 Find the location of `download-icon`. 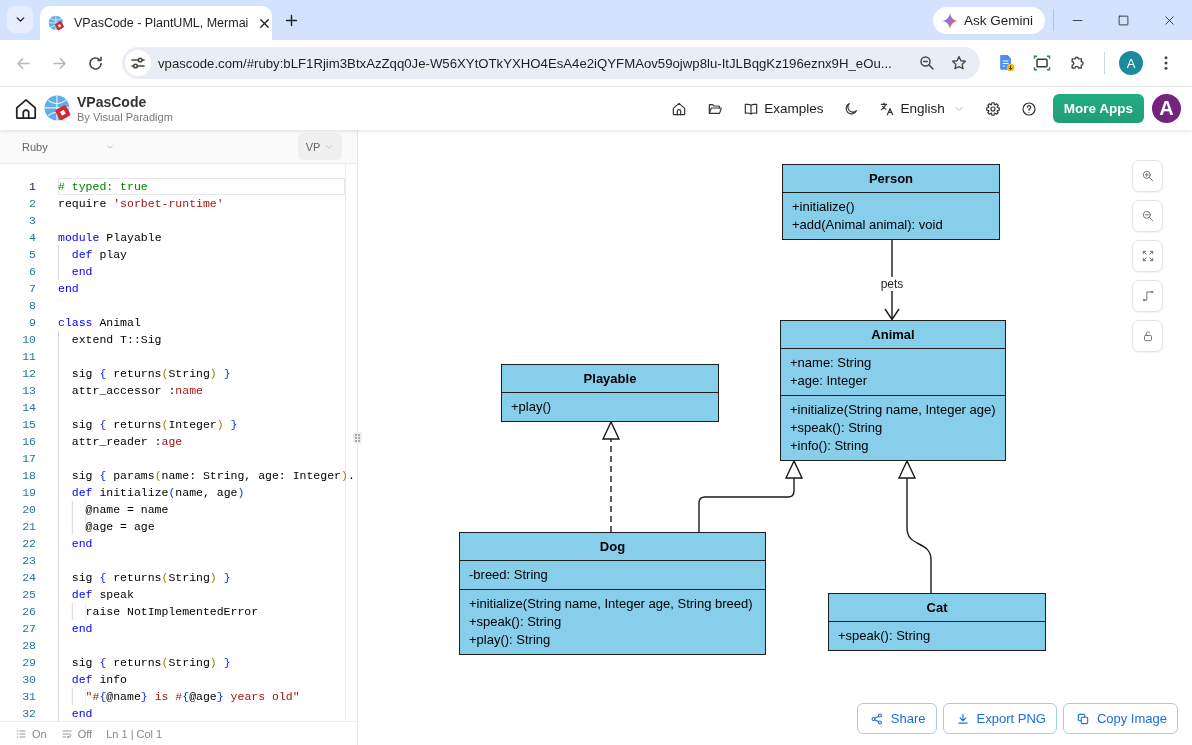

download-icon is located at coordinates (962, 718).